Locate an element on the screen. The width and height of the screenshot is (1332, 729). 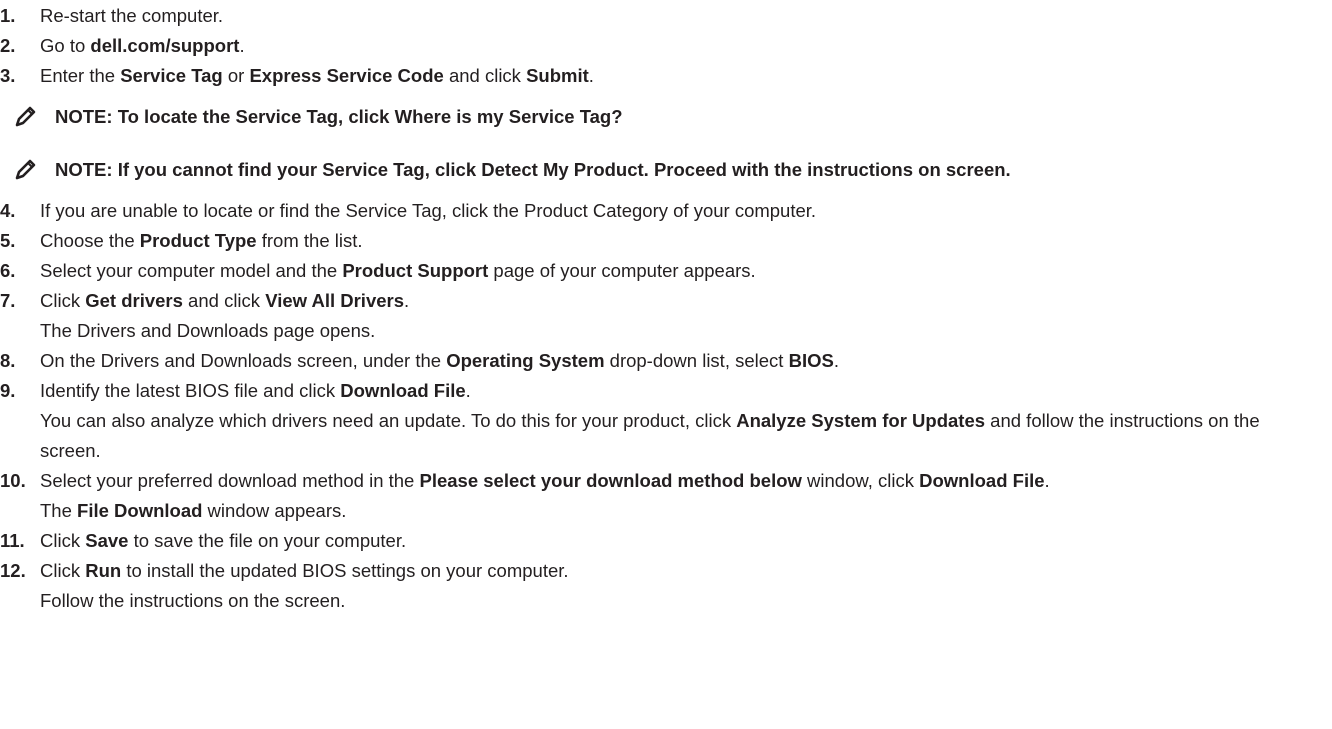
step-number: 6. is located at coordinates (8, 270).